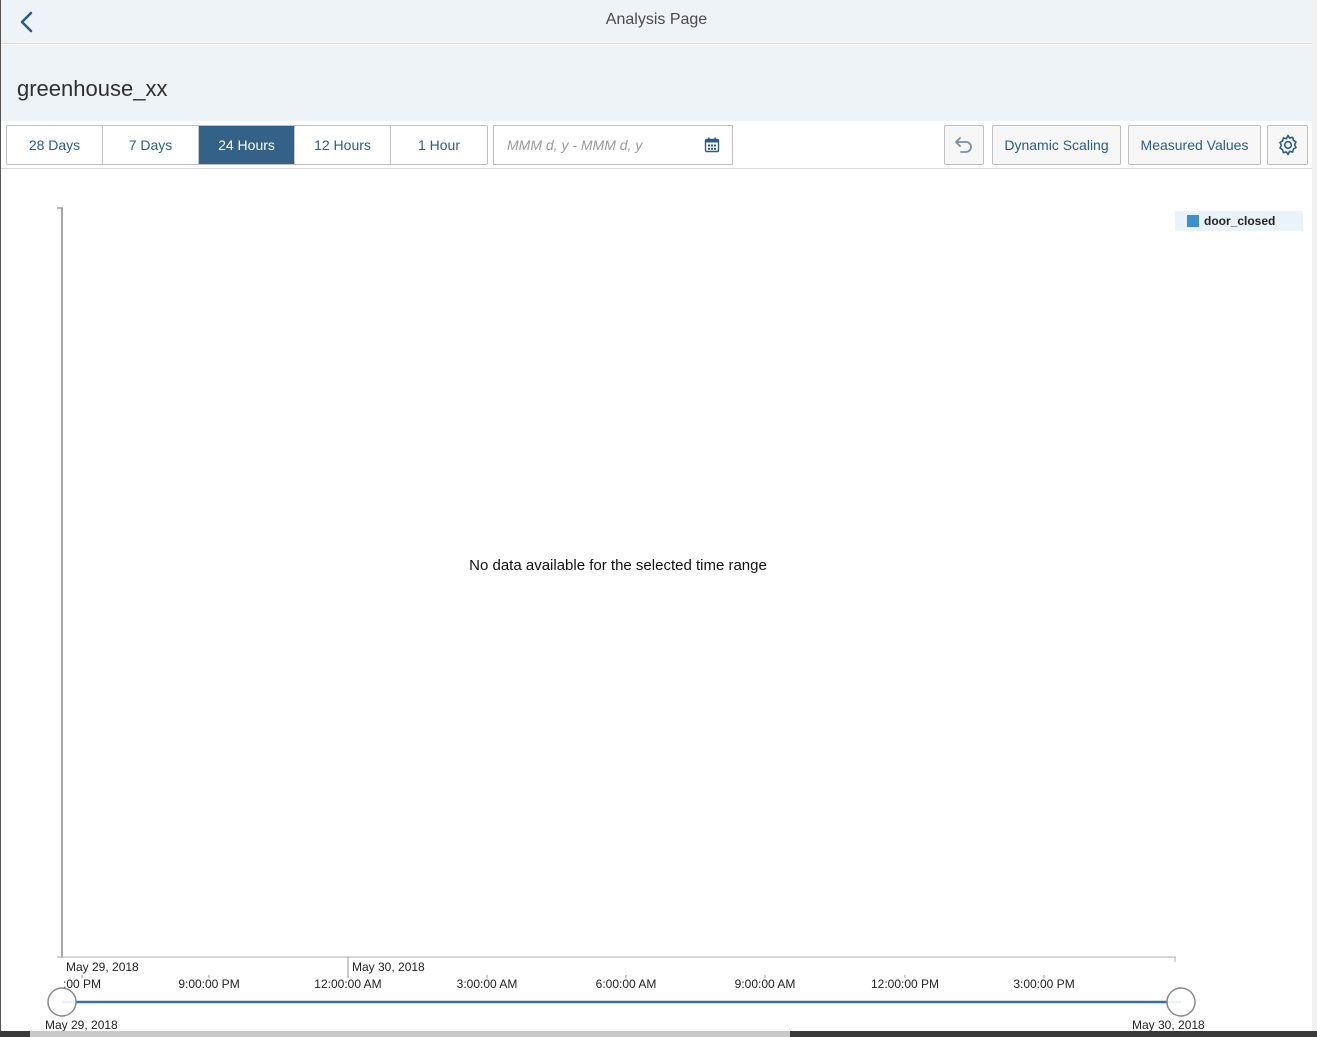 This screenshot has width=1317, height=1037. Describe the element at coordinates (388, 967) in the screenshot. I see `date-label-next: May 30, 2018` at that location.